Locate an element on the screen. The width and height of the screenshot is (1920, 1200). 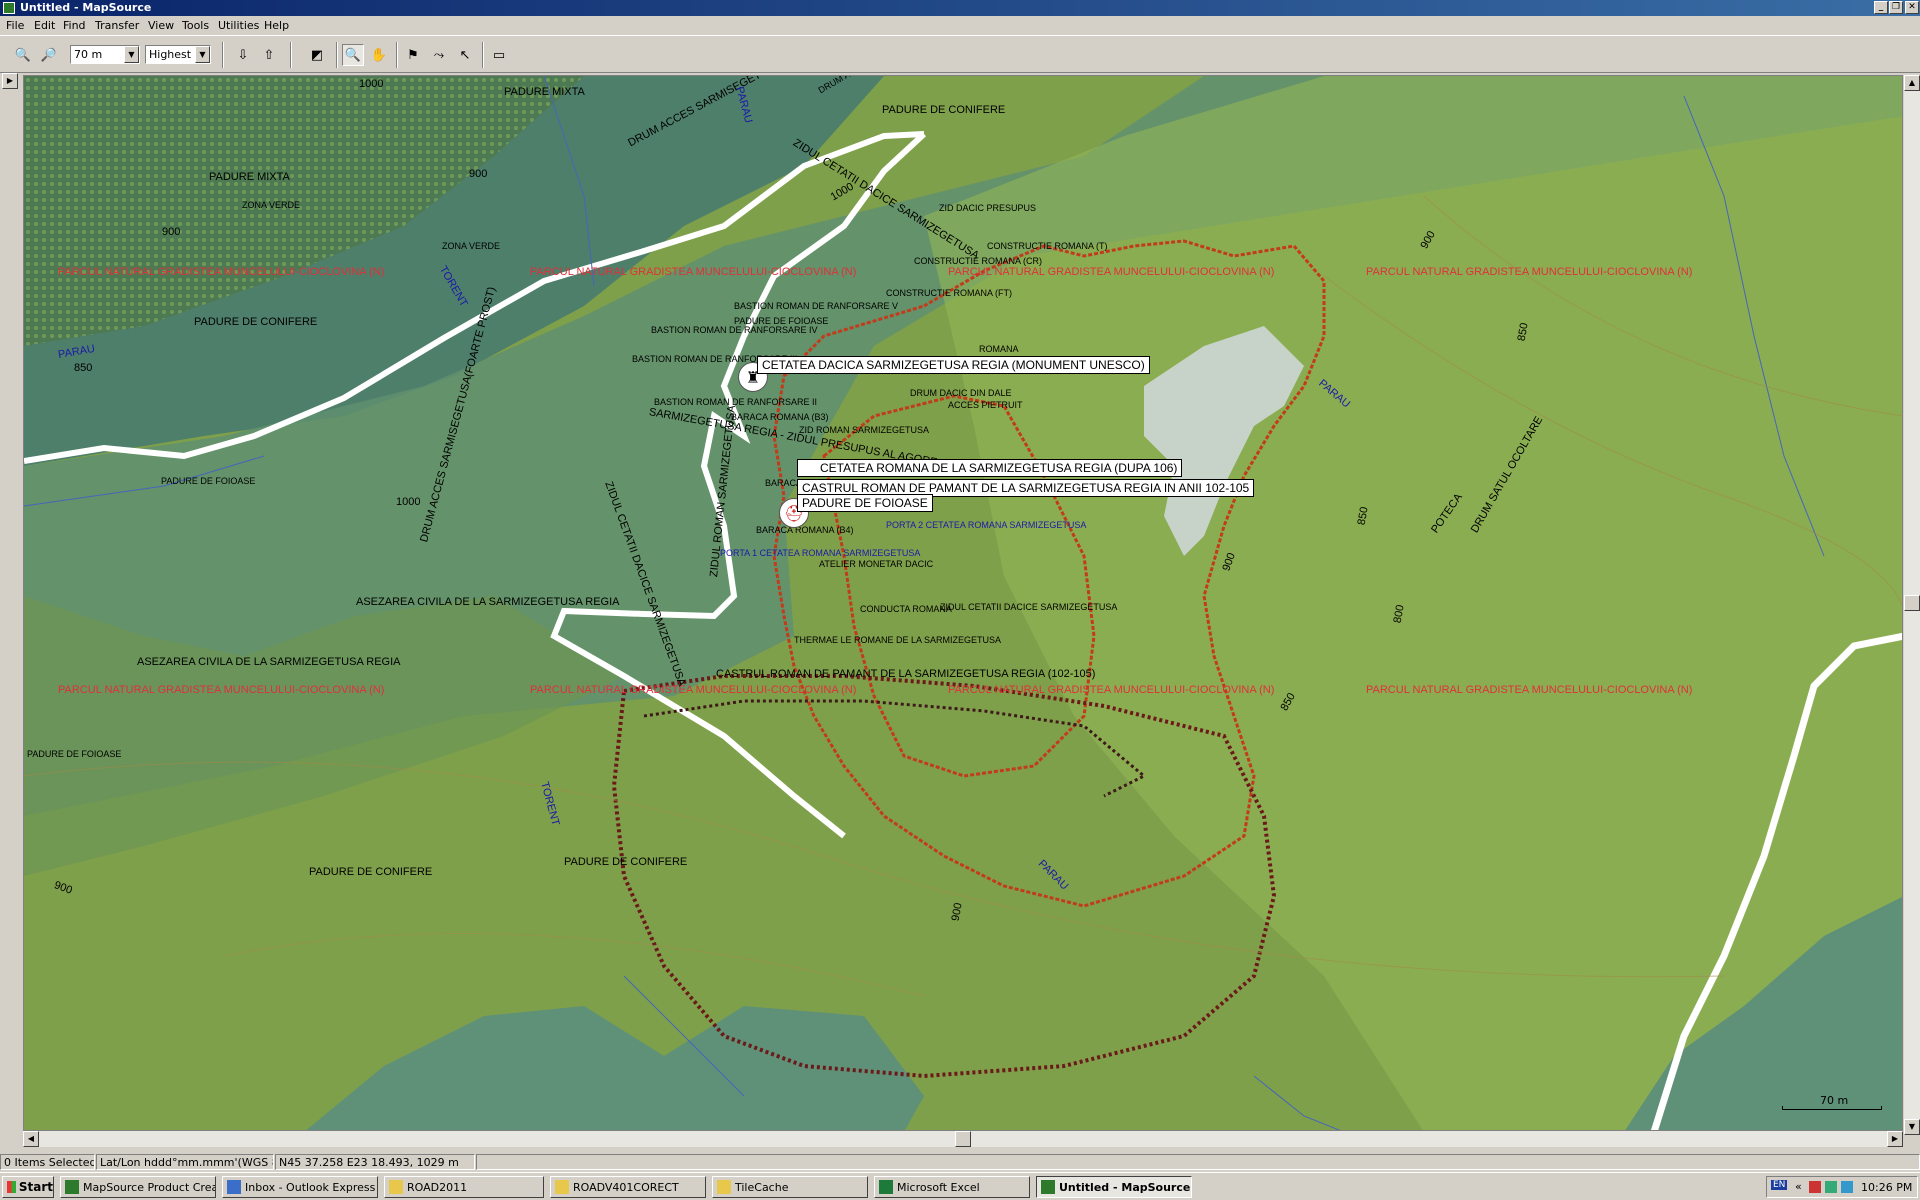
status-cursor-position: N45 37.258 E23 18.493, 1029 m is located at coordinates (375, 1162).